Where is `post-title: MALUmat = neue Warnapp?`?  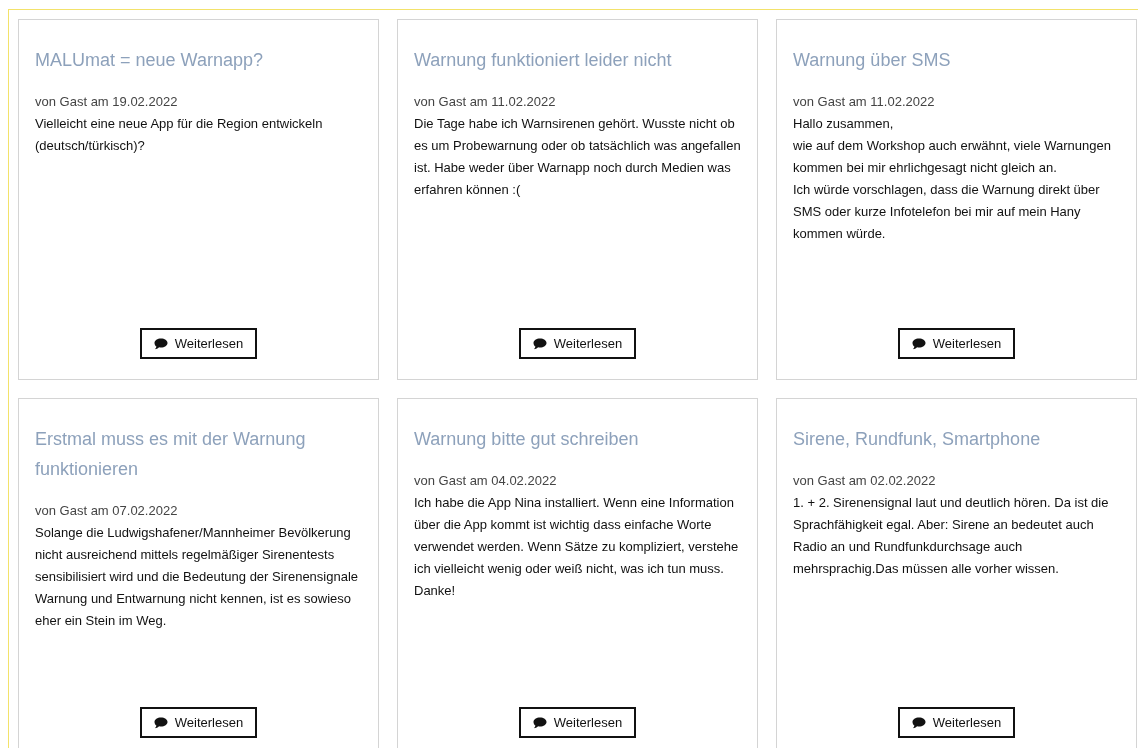 post-title: MALUmat = neue Warnapp? is located at coordinates (149, 60).